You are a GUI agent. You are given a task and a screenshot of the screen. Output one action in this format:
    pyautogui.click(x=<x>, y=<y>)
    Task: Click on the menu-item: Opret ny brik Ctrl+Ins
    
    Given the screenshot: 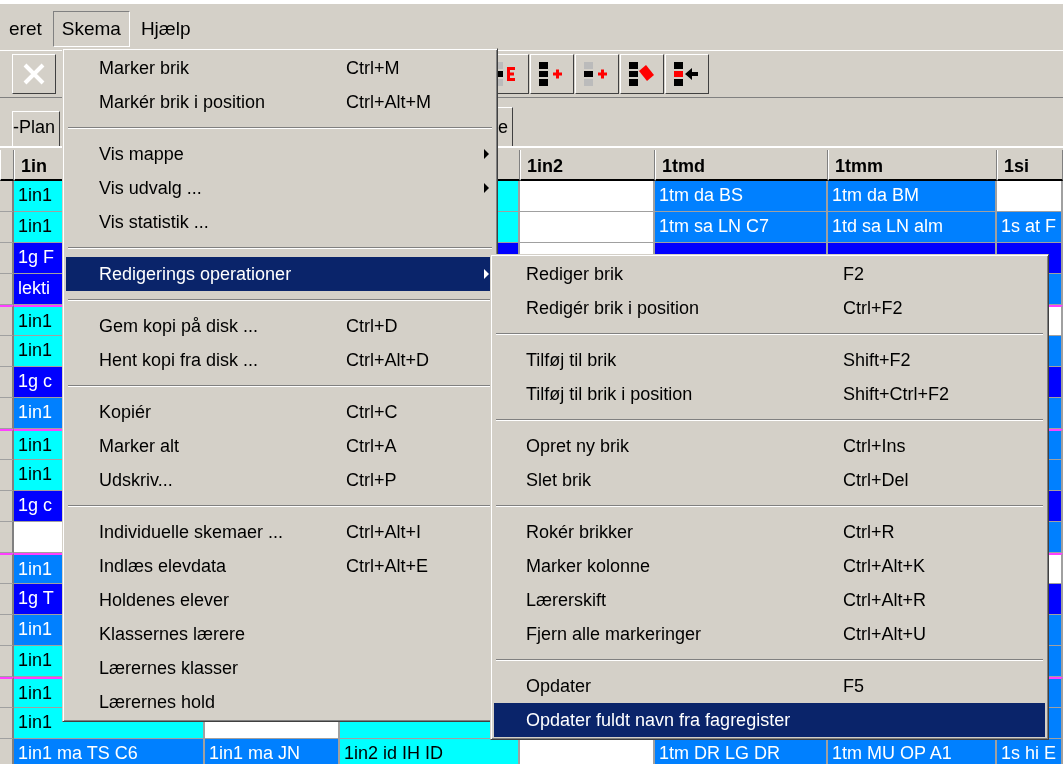 What is the action you would take?
    pyautogui.click(x=769, y=446)
    